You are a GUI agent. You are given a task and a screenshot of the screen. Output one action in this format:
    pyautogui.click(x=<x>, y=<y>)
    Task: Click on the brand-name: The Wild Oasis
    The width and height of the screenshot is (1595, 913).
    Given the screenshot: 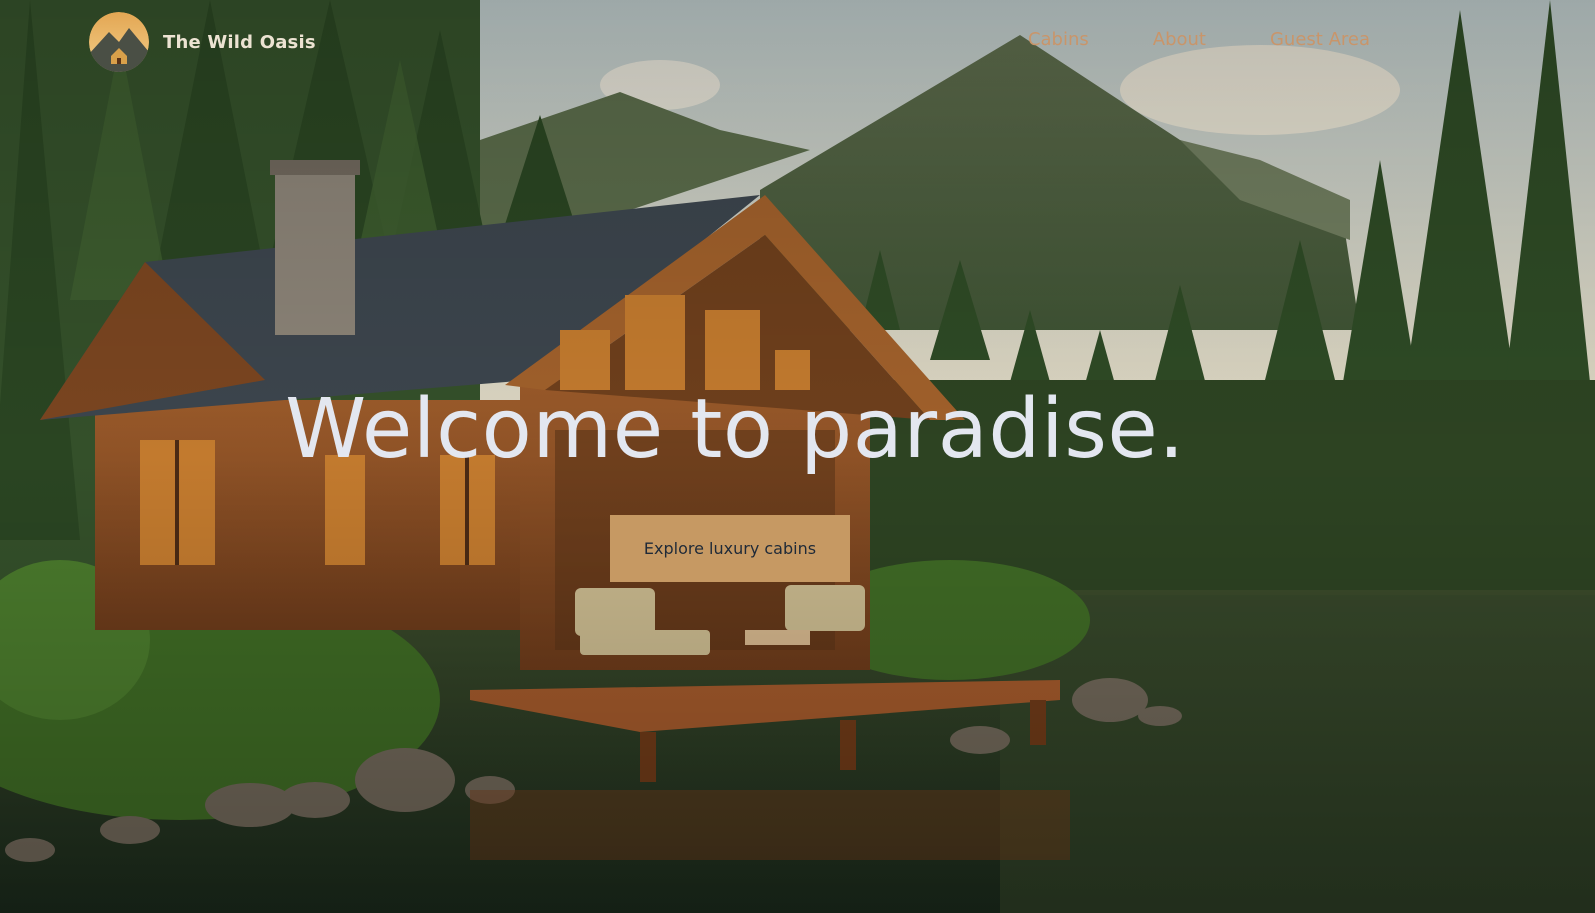 What is the action you would take?
    pyautogui.click(x=239, y=42)
    